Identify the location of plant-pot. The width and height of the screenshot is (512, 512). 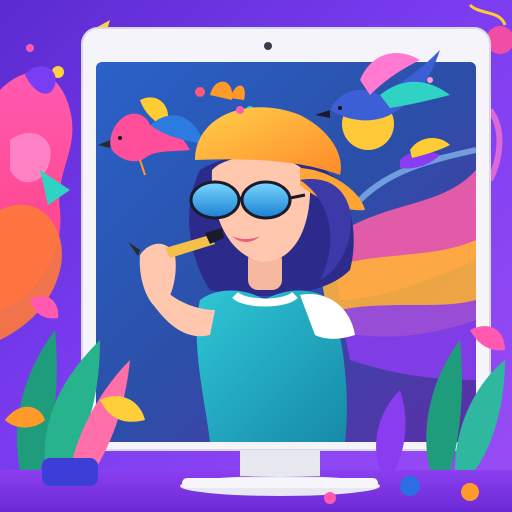
(70, 472).